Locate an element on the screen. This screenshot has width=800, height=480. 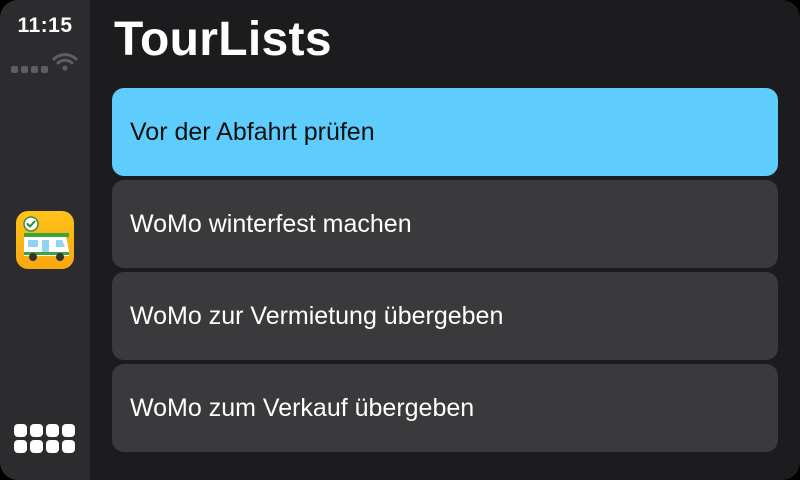
status-clock: 11:15 is located at coordinates (45, 25).